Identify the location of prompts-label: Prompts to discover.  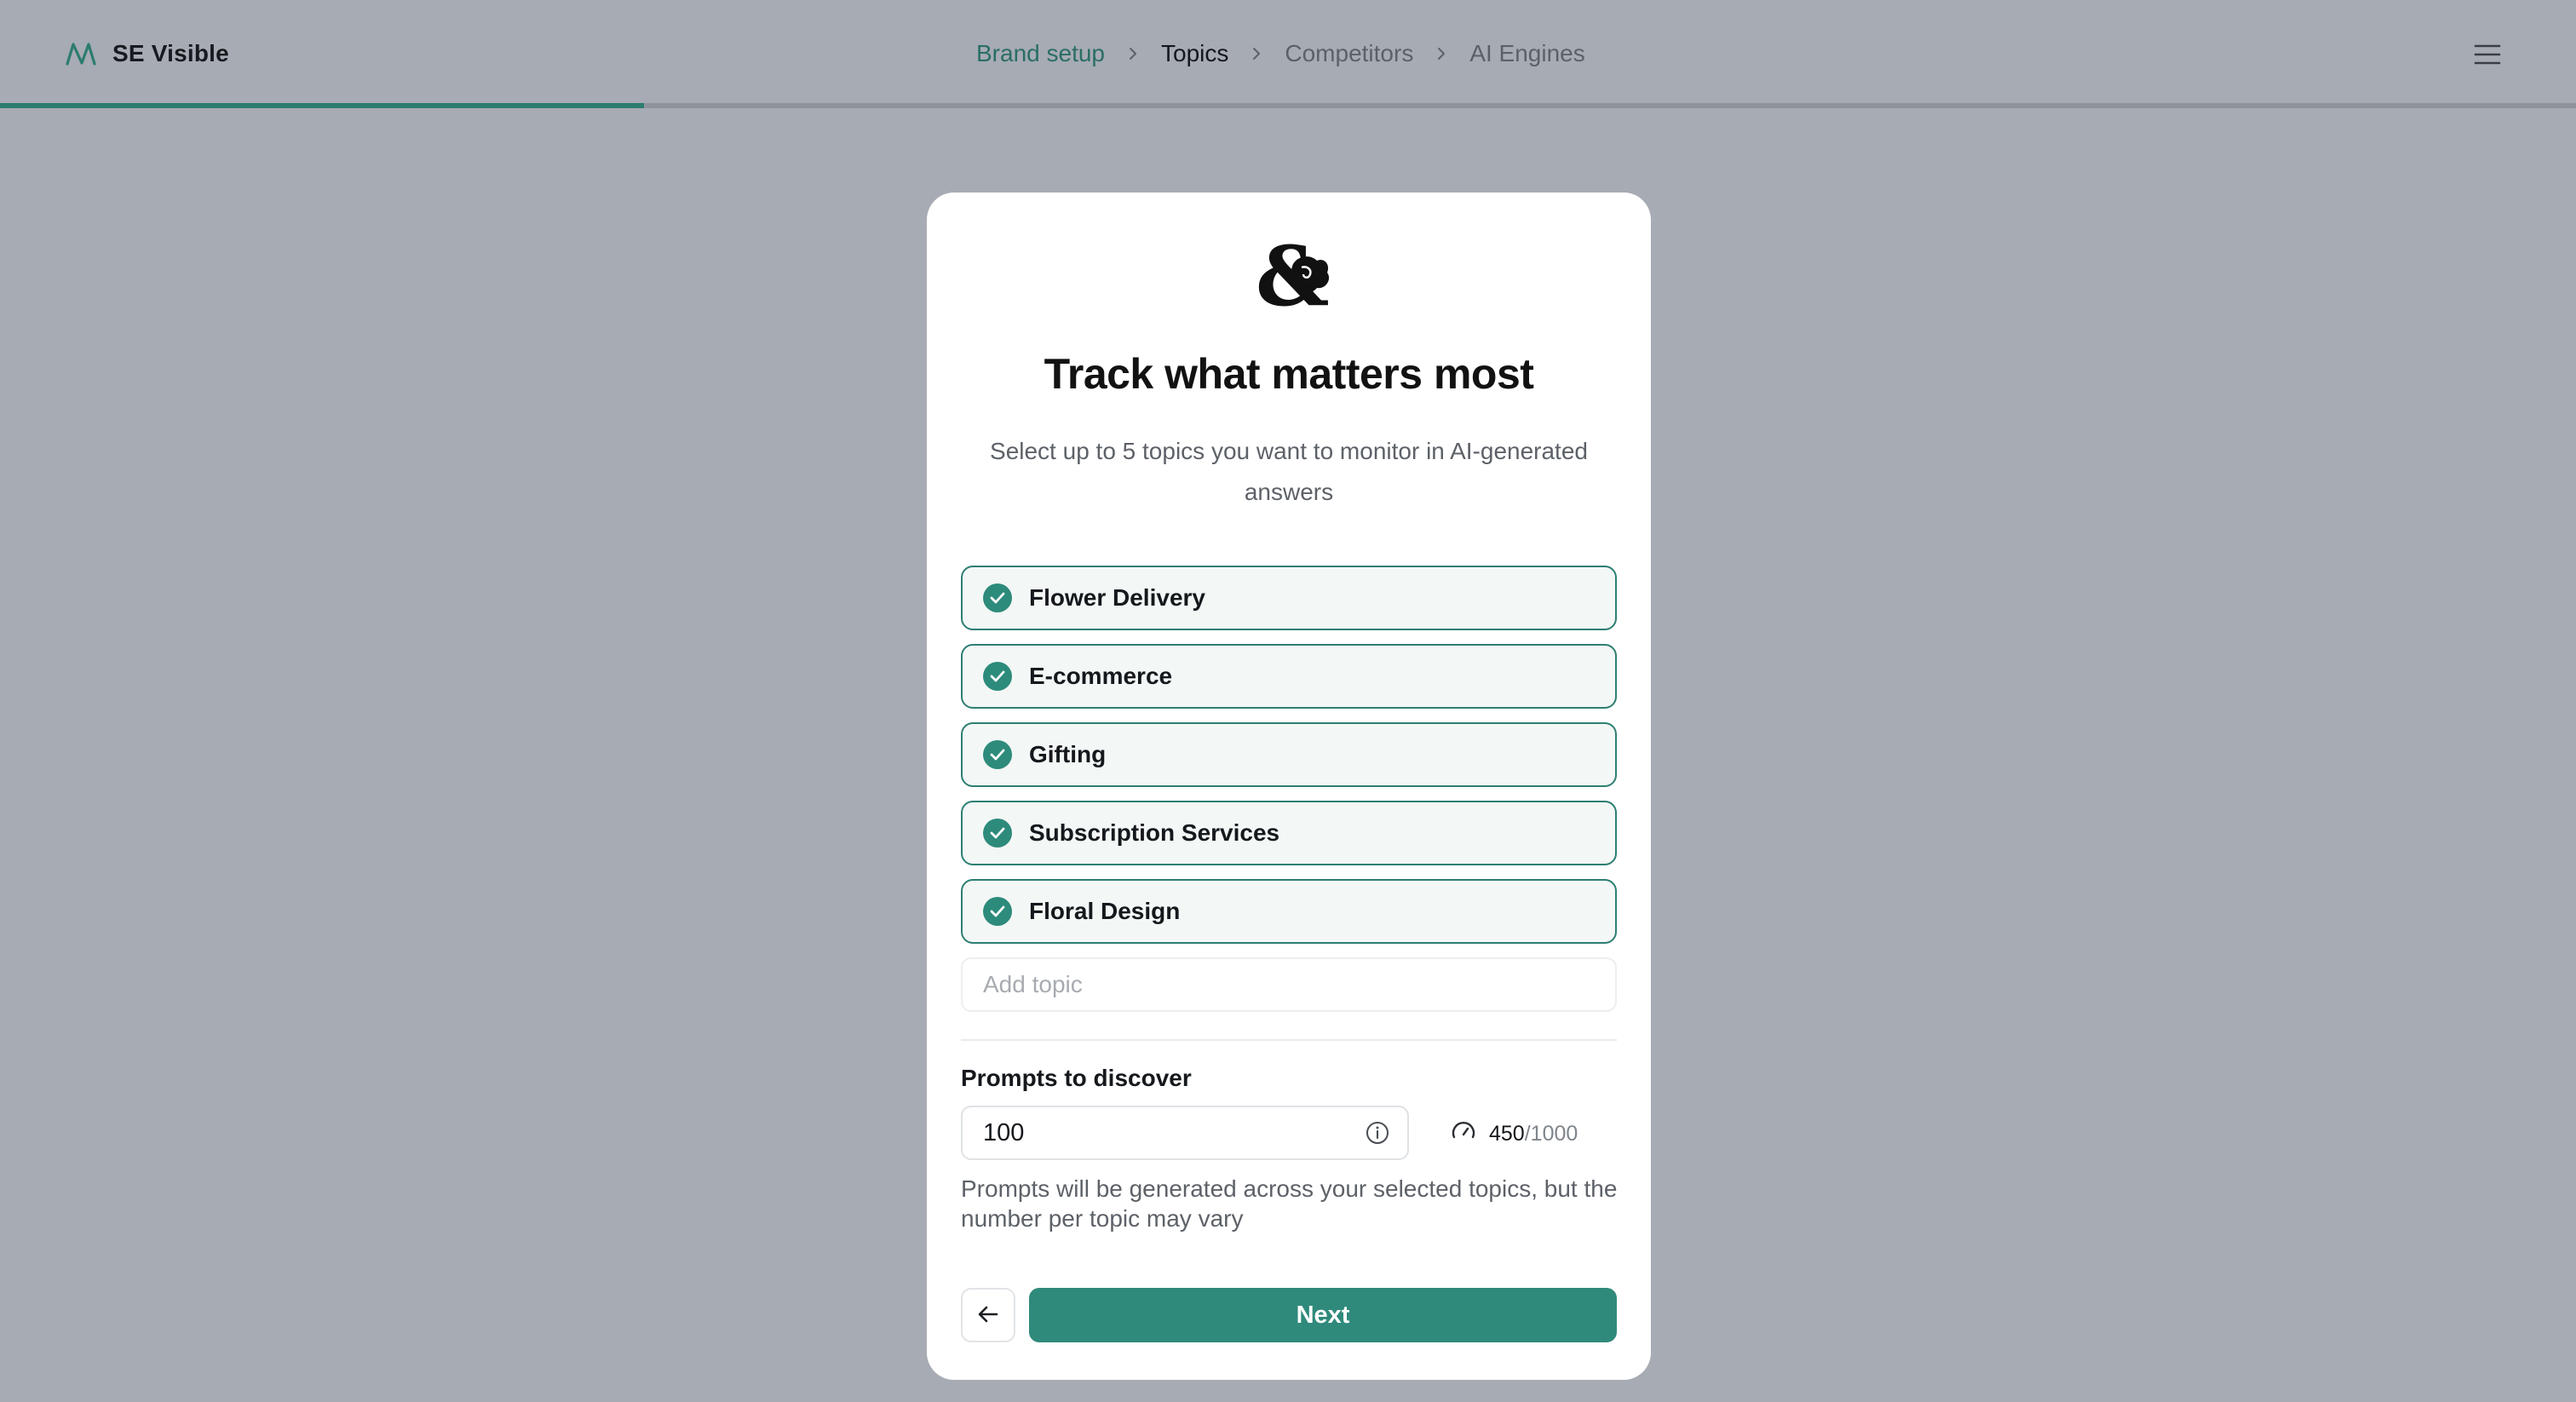
(1077, 1078).